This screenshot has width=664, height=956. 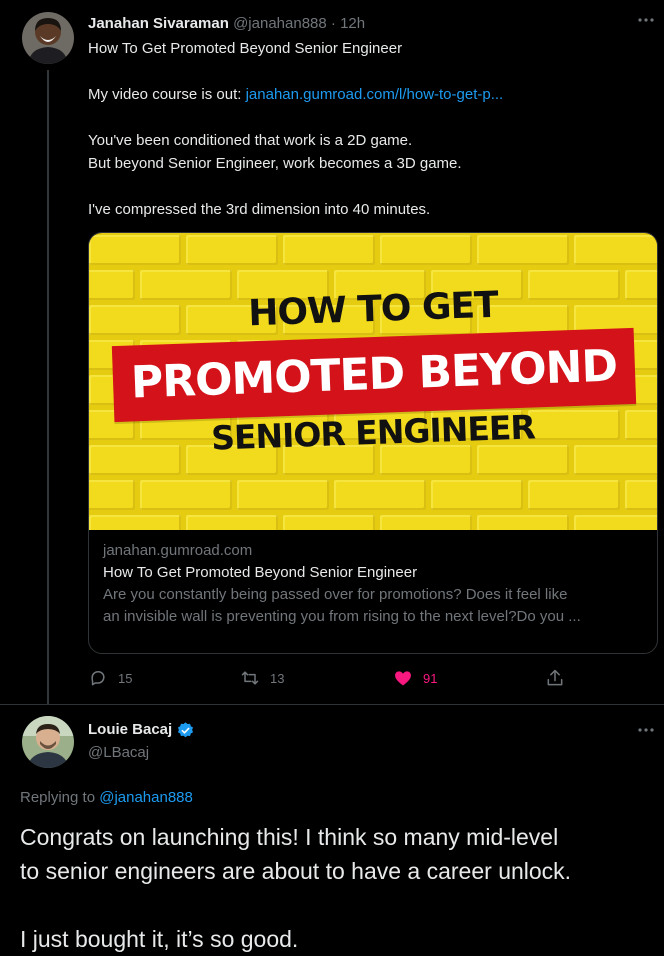 What do you see at coordinates (186, 729) in the screenshot?
I see `verified-badge-icon` at bounding box center [186, 729].